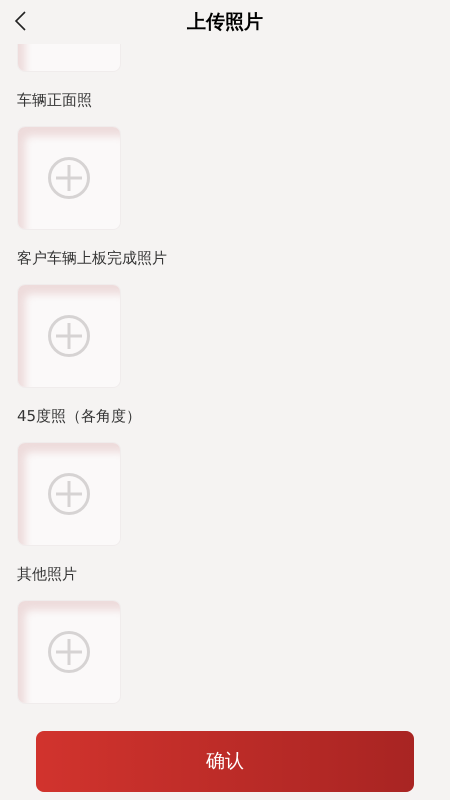 This screenshot has height=800, width=450. What do you see at coordinates (47, 574) in the screenshot?
I see `section-label: 其他照片` at bounding box center [47, 574].